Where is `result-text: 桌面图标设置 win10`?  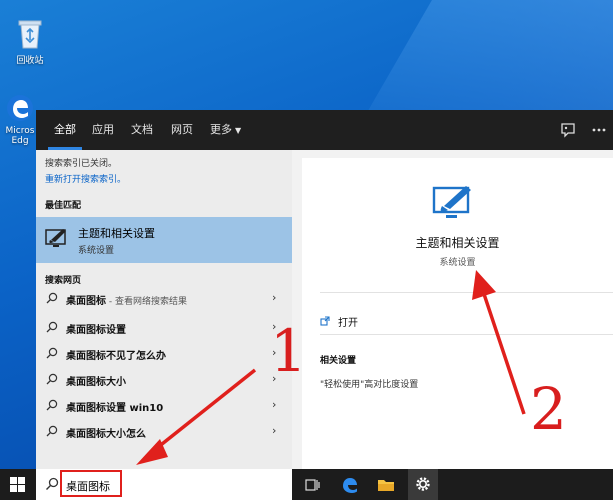
result-text: 桌面图标设置 win10 is located at coordinates (115, 408).